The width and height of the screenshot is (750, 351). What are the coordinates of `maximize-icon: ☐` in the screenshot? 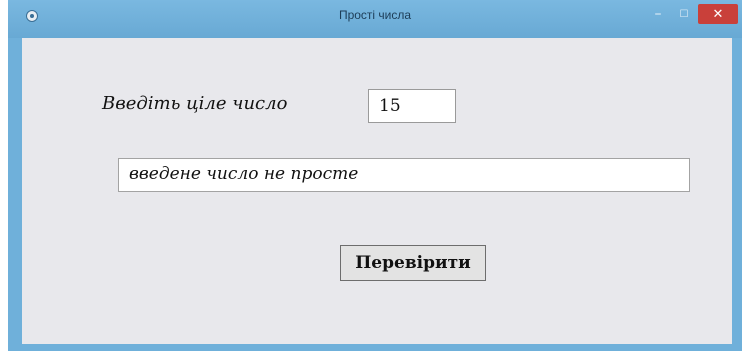 It's located at (684, 14).